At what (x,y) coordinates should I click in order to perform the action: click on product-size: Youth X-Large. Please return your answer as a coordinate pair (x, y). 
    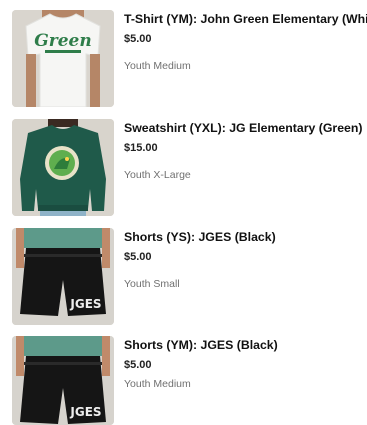
    Looking at the image, I should click on (157, 175).